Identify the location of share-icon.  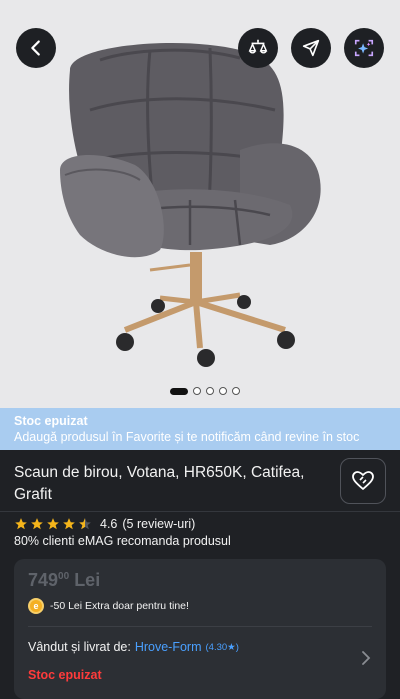
(311, 48).